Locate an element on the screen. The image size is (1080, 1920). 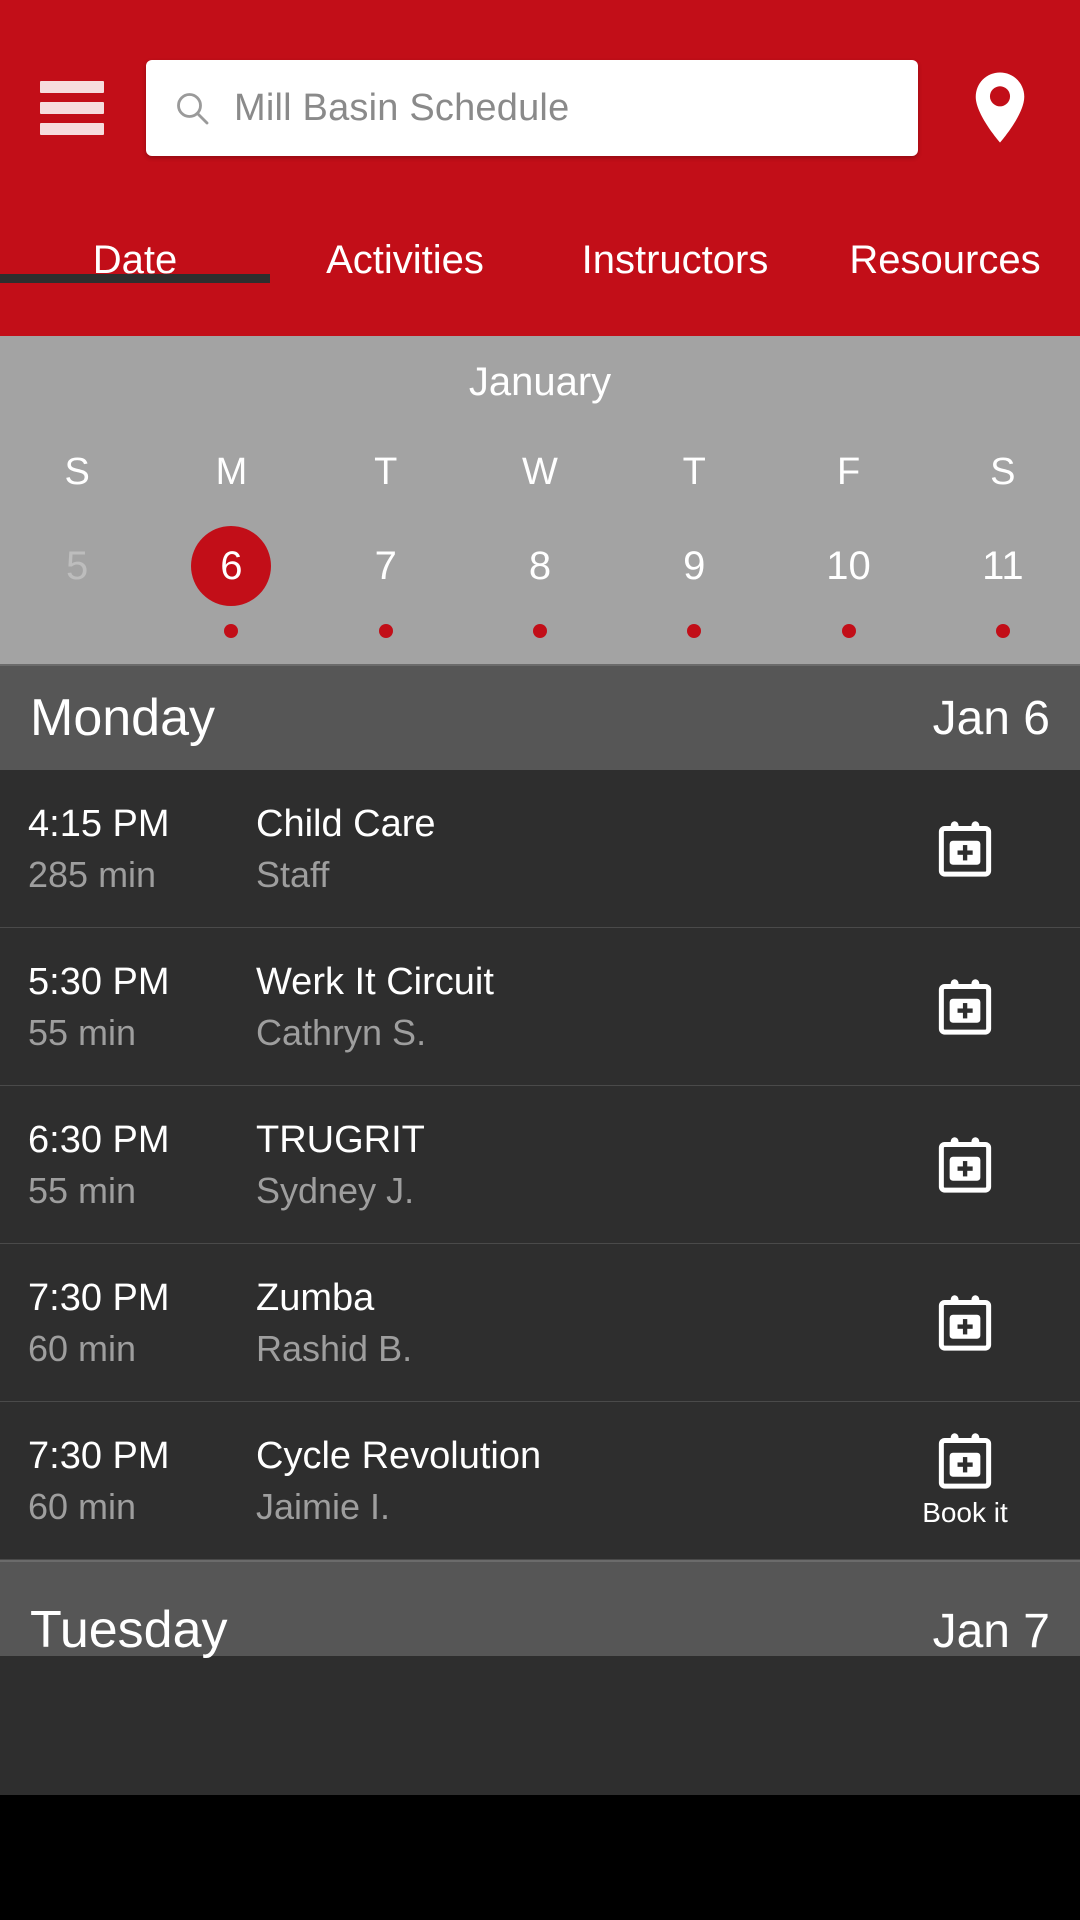
calendar-date-label: 7 is located at coordinates (385, 565).